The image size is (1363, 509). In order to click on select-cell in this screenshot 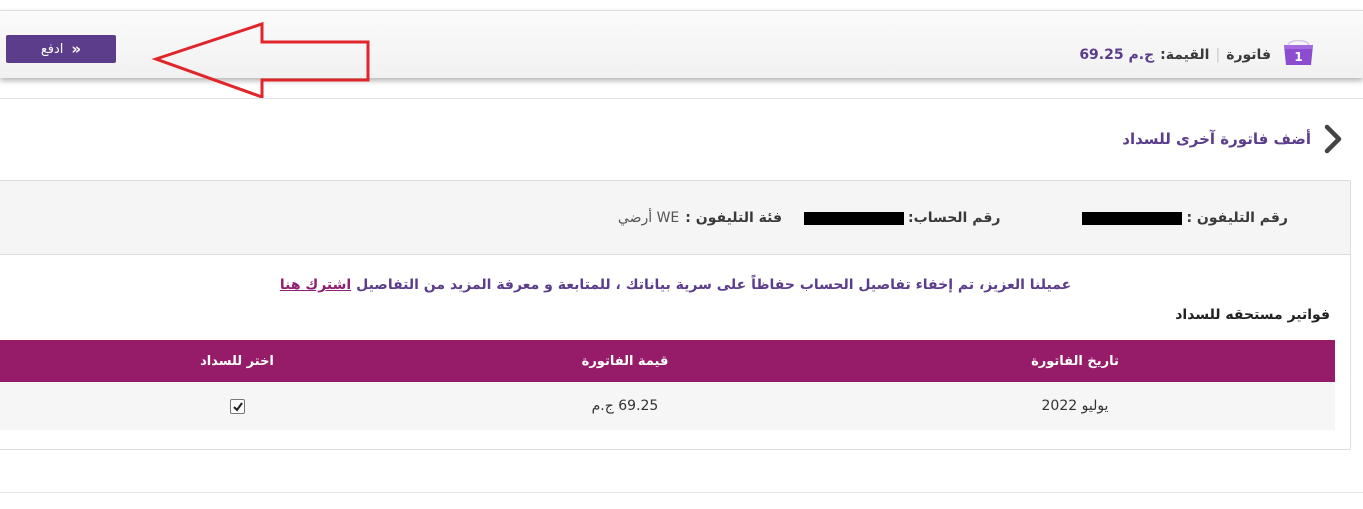, I will do `click(197, 406)`.